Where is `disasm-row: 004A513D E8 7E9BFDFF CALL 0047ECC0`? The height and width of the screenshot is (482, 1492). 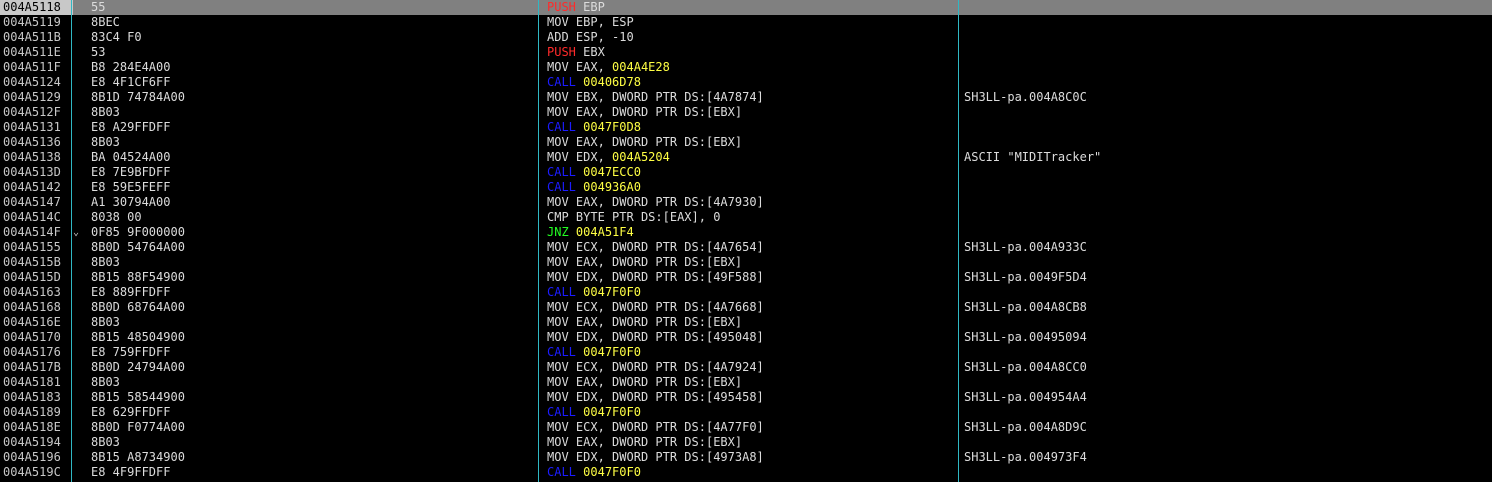
disasm-row: 004A513D E8 7E9BFDFF CALL 0047ECC0 is located at coordinates (746, 172).